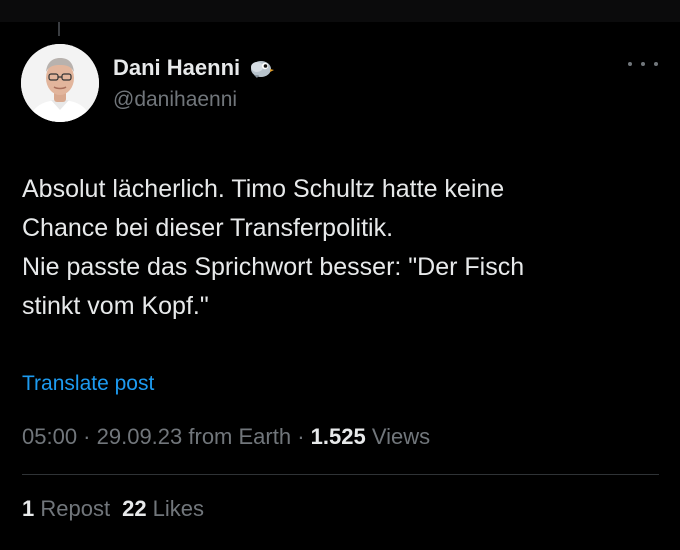  I want to click on avatar, so click(60, 83).